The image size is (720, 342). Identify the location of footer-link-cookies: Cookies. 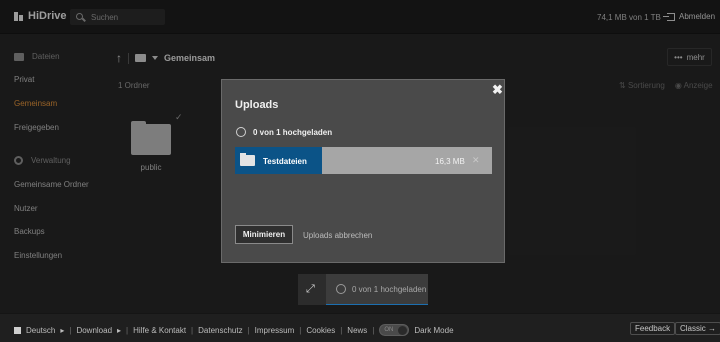
(320, 330).